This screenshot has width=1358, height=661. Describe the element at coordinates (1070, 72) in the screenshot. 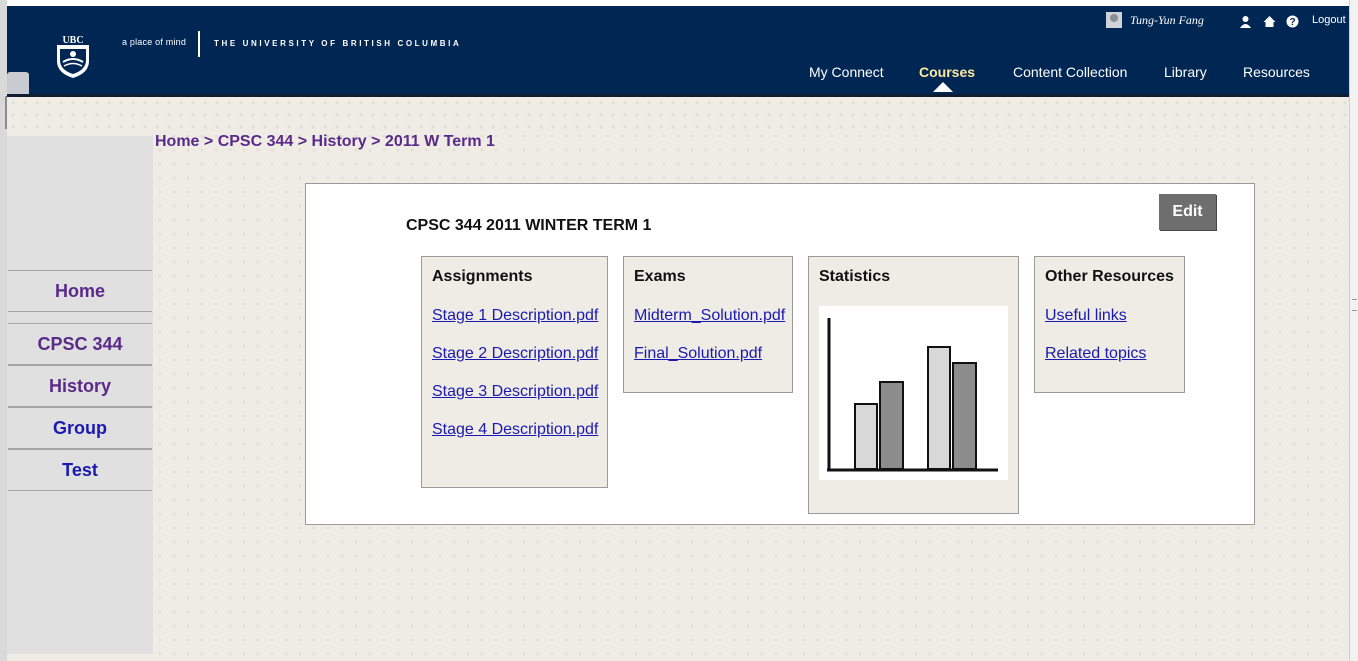

I see `nav-content-collection: Content Collection` at that location.